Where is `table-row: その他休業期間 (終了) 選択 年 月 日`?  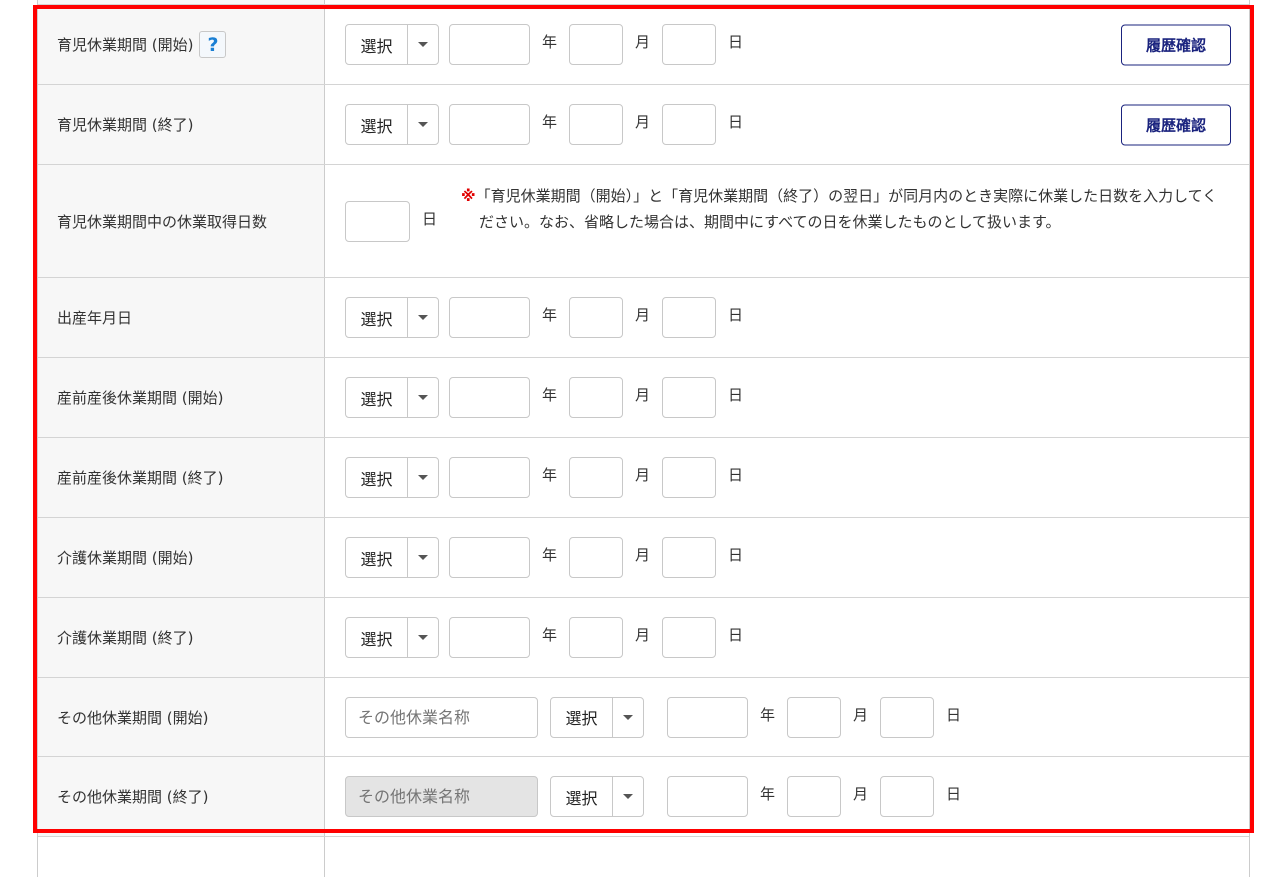
table-row: その他休業期間 (終了) 選択 年 月 日 is located at coordinates (643, 797).